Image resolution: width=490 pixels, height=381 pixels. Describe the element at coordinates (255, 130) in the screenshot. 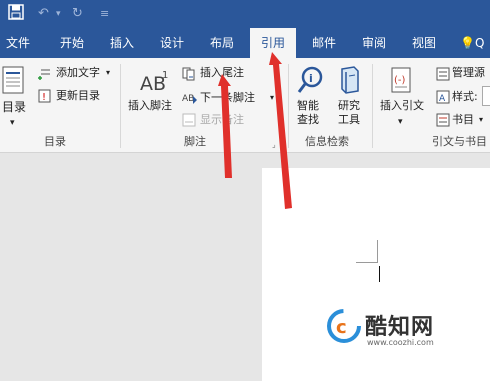

I see `annotation-arrows` at that location.